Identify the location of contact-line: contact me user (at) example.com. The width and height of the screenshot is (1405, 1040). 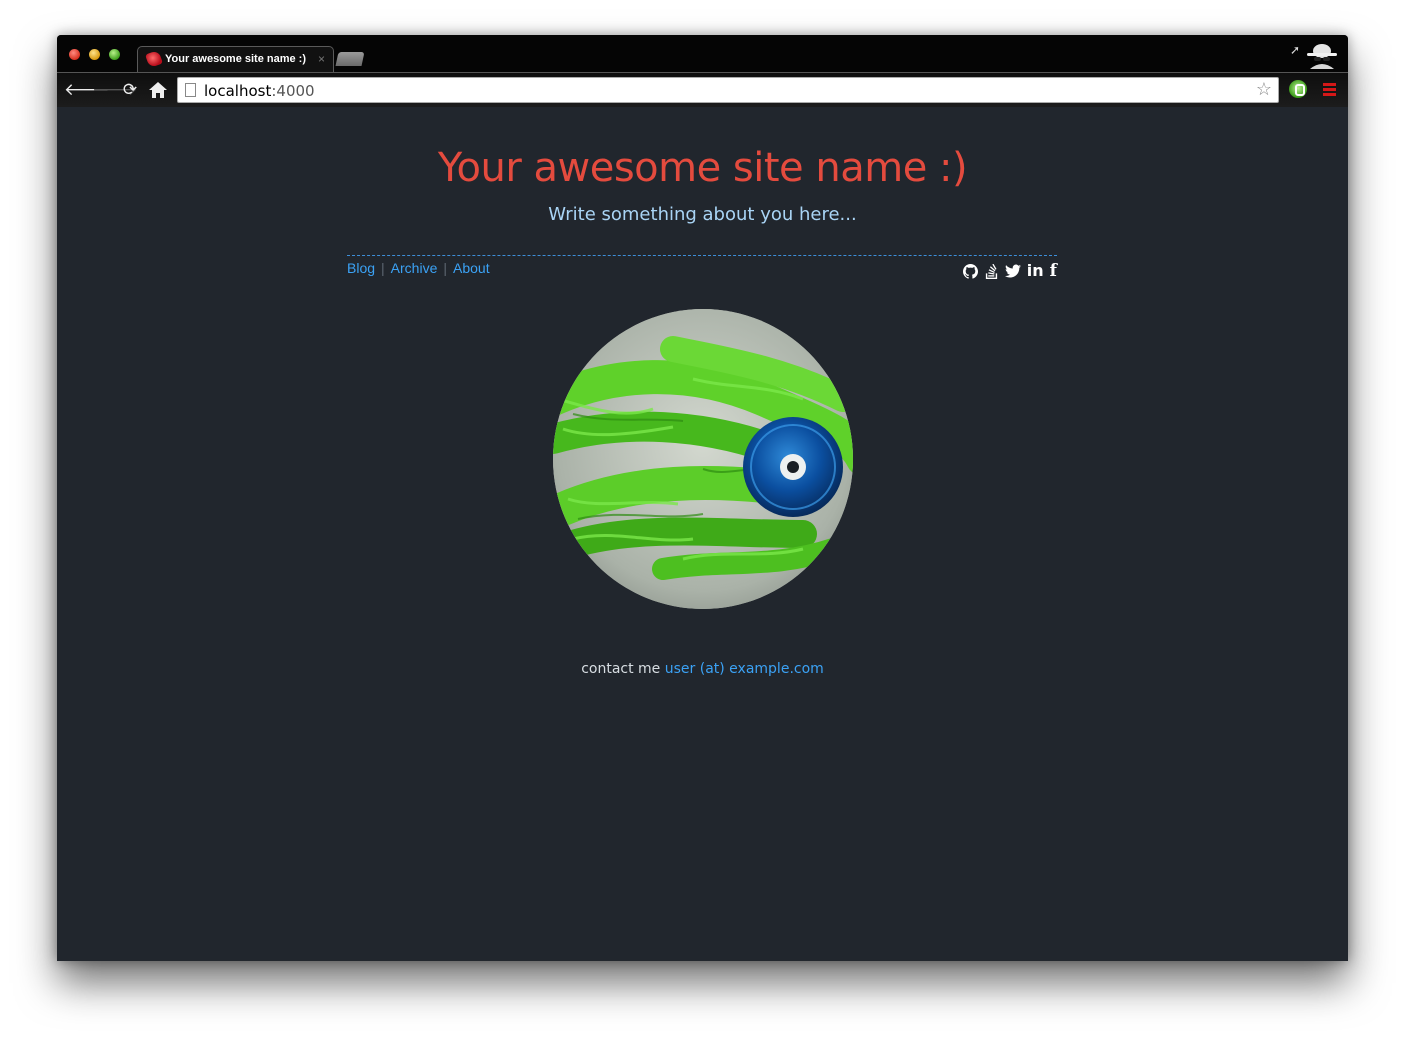
(702, 669).